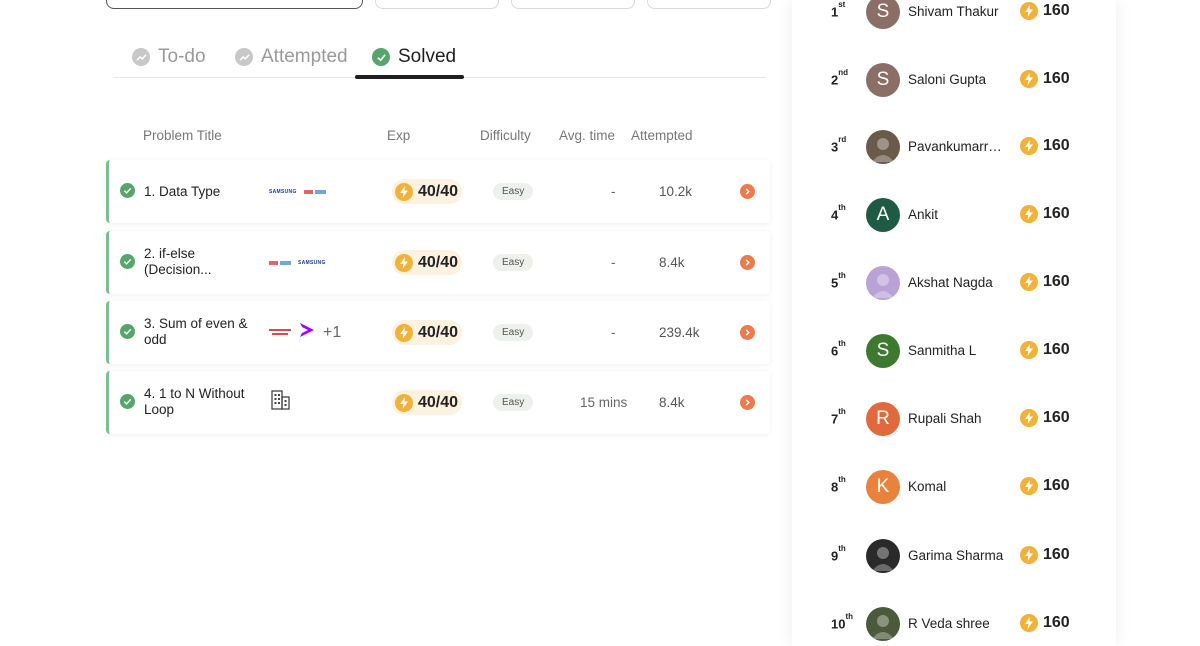 This screenshot has height=646, width=1200. What do you see at coordinates (604, 402) in the screenshot?
I see `avg-time: 15 mins` at bounding box center [604, 402].